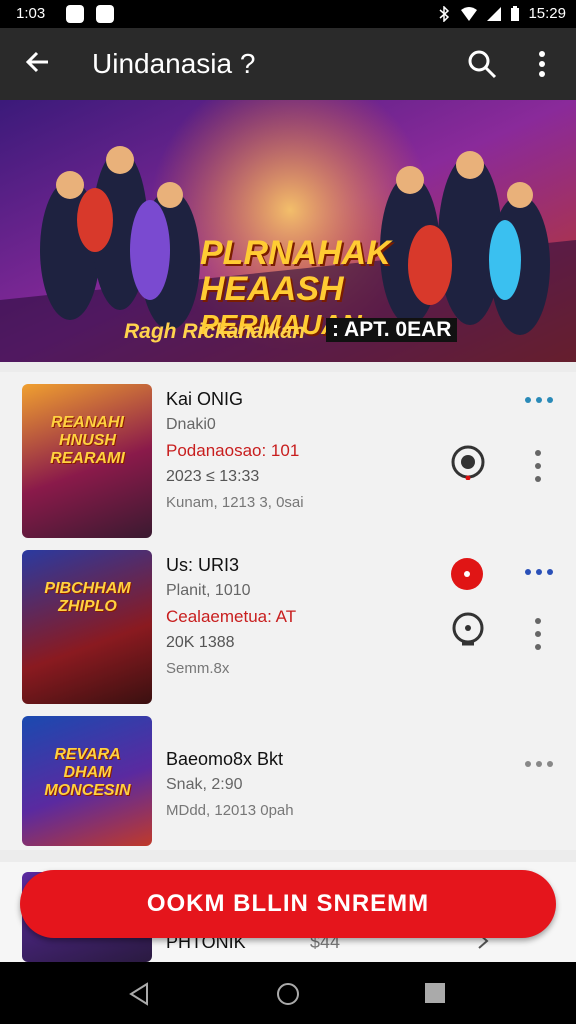 Image resolution: width=576 pixels, height=1024 pixels. Describe the element at coordinates (482, 64) in the screenshot. I see `search-icon` at that location.